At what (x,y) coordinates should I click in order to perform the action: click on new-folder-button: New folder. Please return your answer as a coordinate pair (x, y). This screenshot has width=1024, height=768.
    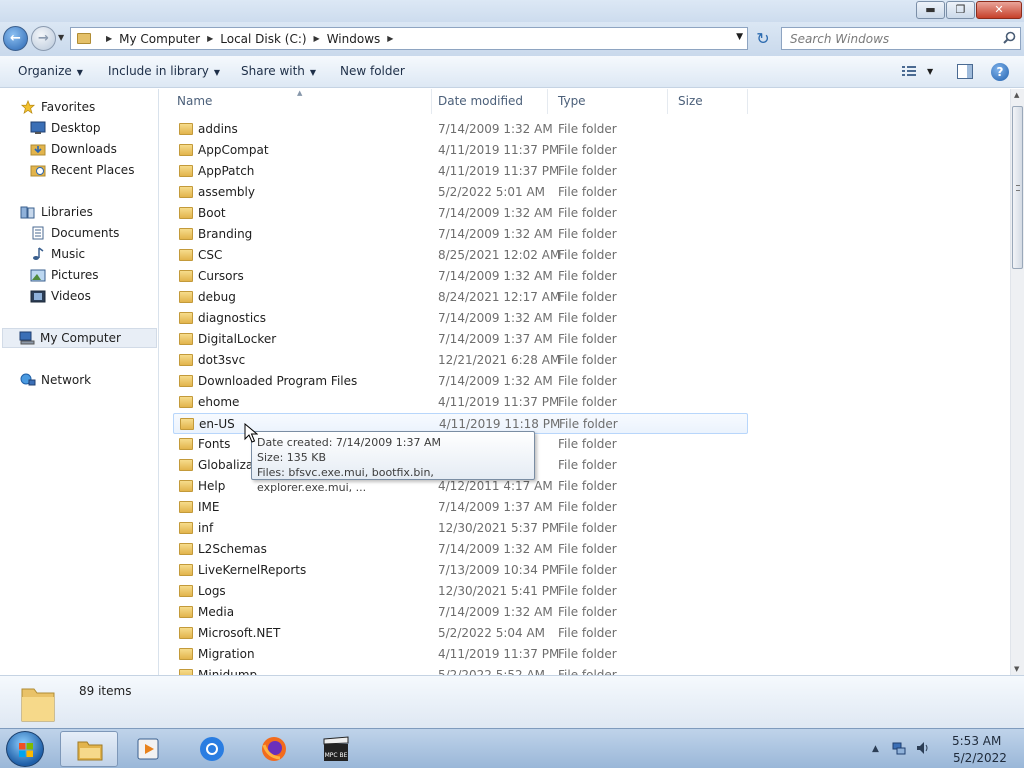
    Looking at the image, I should click on (372, 71).